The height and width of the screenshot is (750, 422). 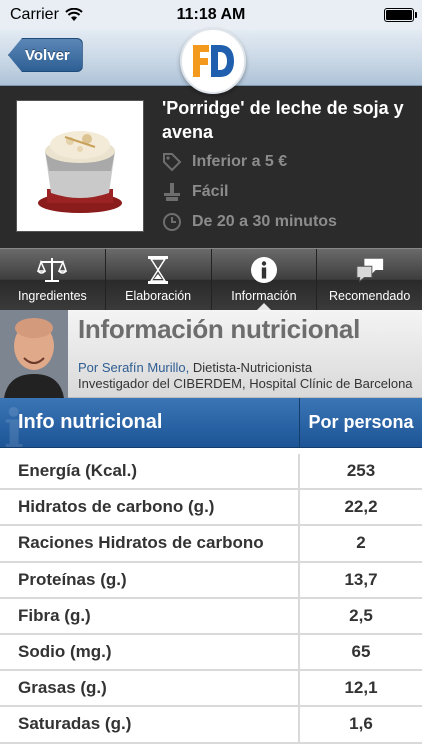 I want to click on header-value: Por persona, so click(x=361, y=422).